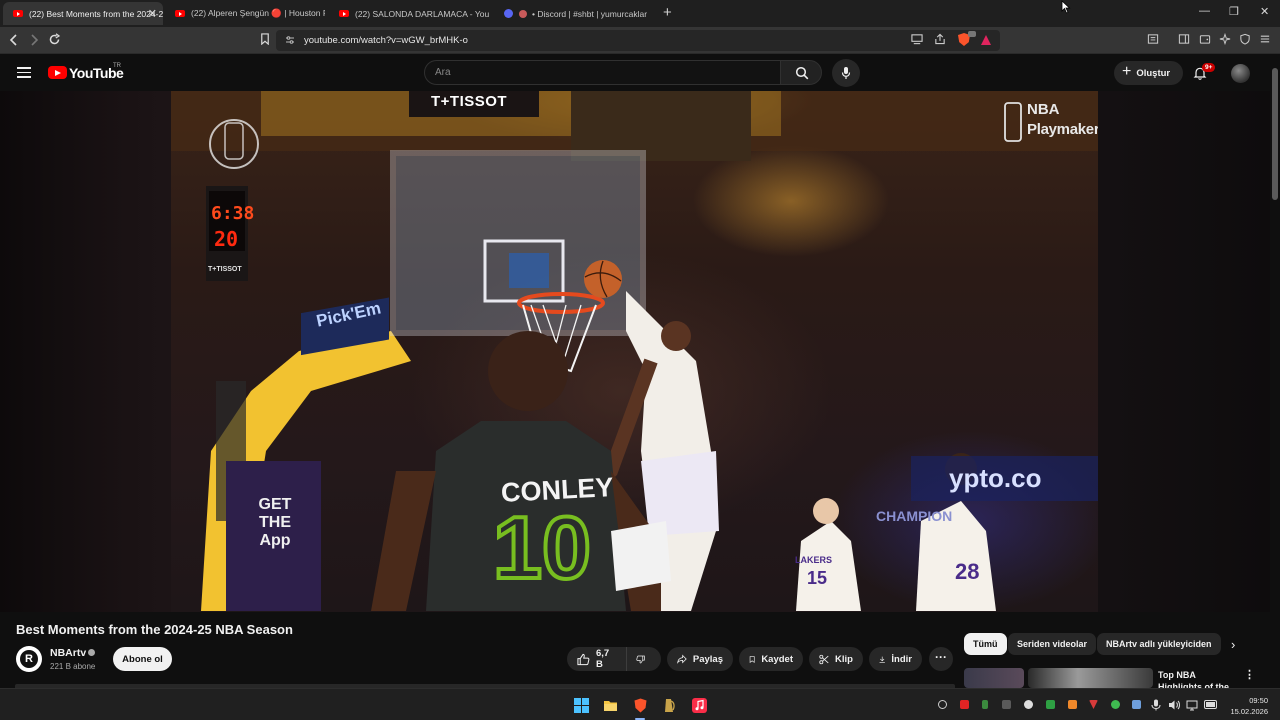 This screenshot has height=720, width=1280. Describe the element at coordinates (54, 39) in the screenshot. I see `reload-icon` at that location.